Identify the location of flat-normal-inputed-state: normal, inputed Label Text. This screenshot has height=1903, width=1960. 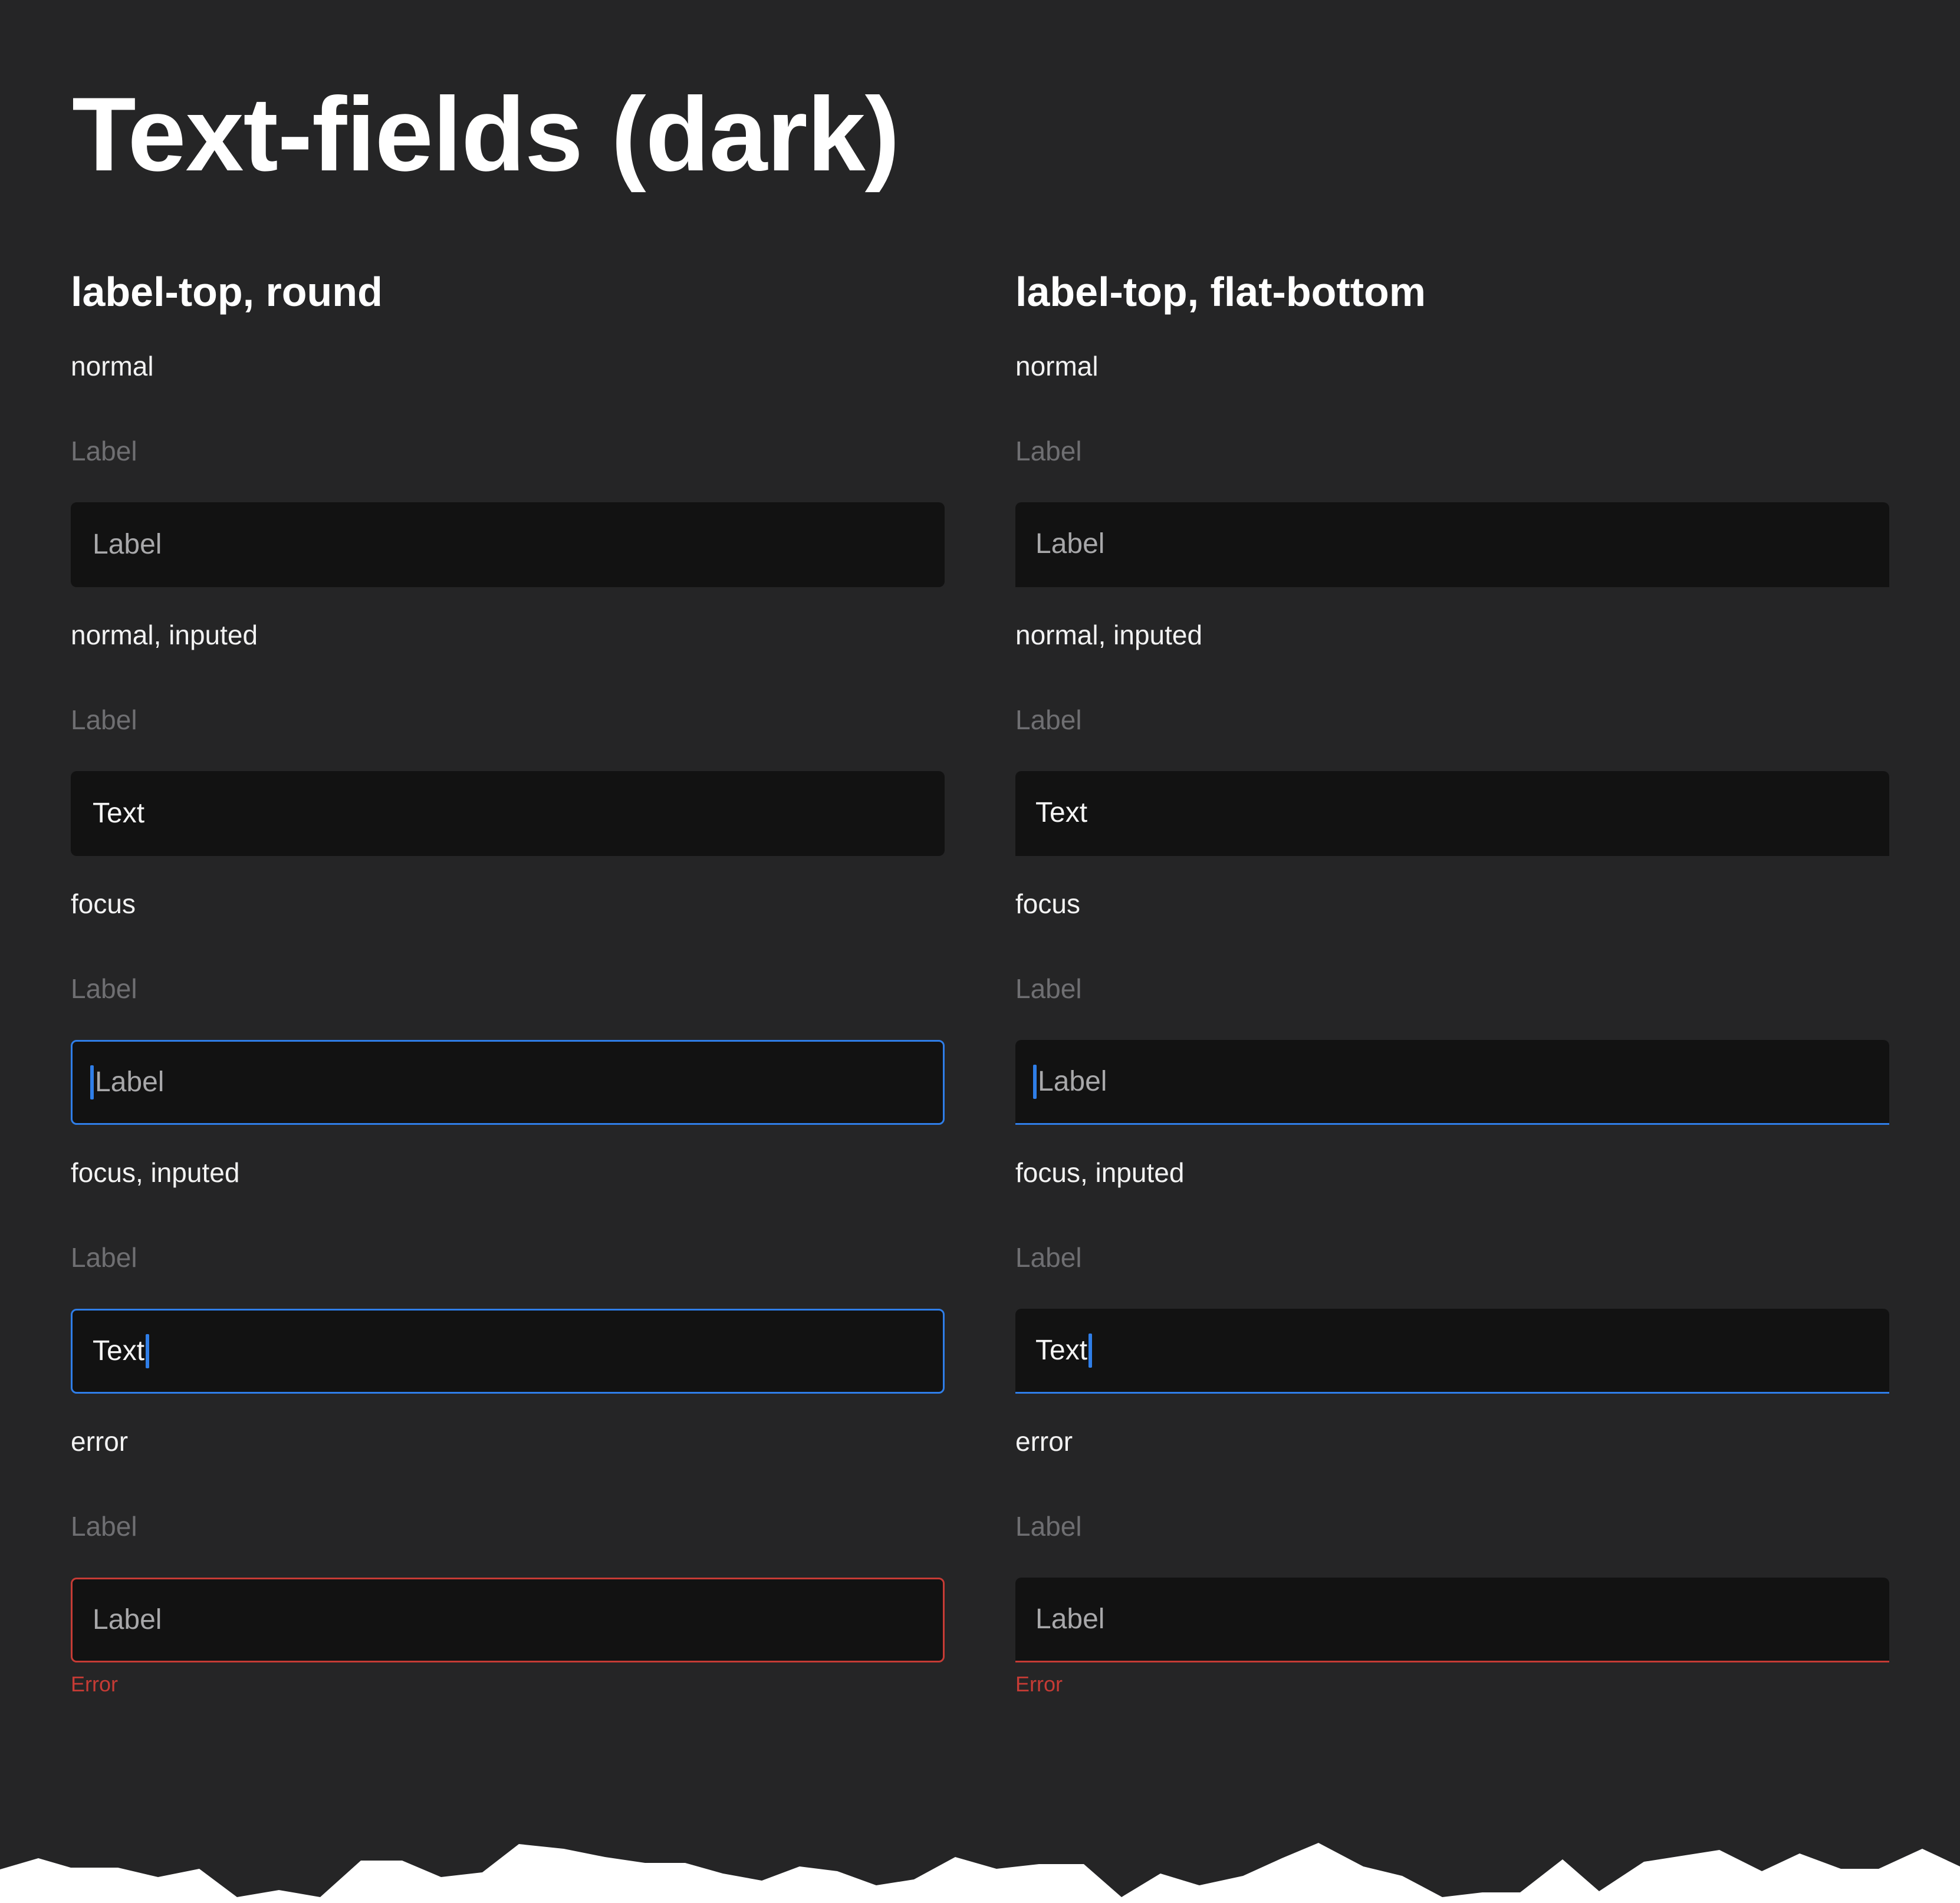
(1452, 748).